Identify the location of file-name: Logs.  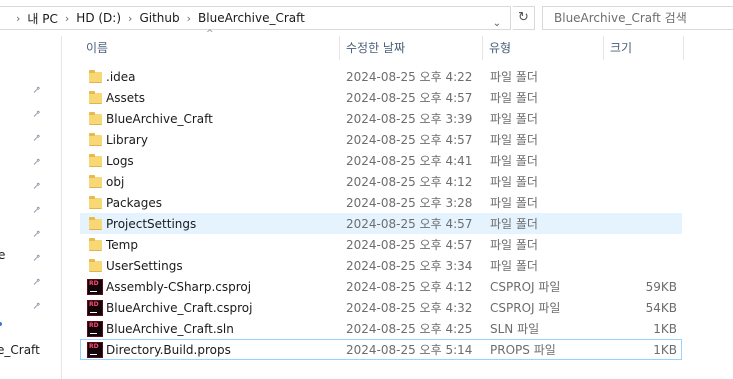
(120, 161).